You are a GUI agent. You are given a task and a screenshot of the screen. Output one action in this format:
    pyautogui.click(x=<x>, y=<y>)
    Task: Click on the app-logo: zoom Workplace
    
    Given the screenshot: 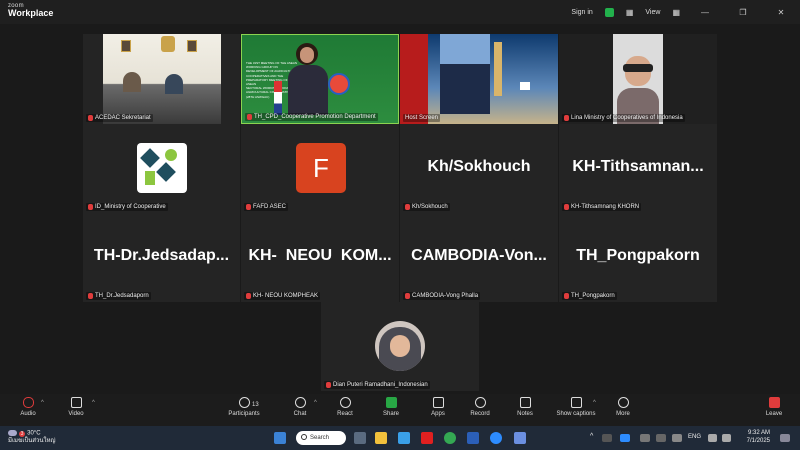 What is the action you would take?
    pyautogui.click(x=30, y=10)
    